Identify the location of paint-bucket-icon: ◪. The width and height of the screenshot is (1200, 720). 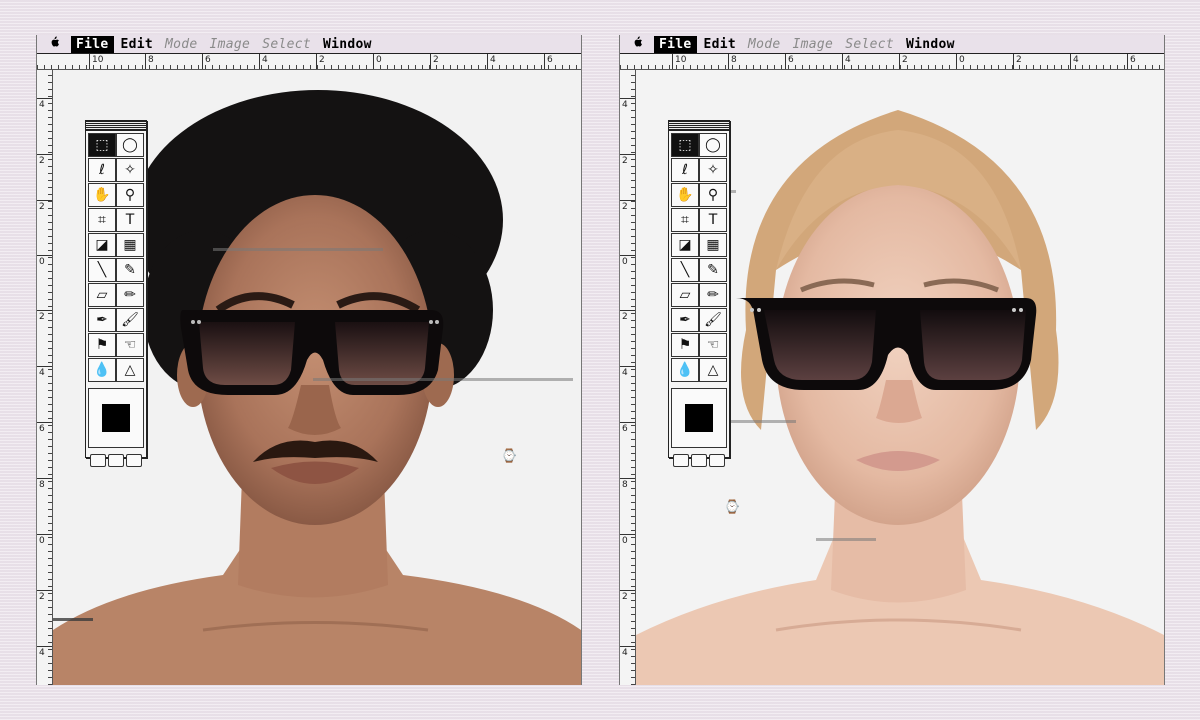
(102, 245).